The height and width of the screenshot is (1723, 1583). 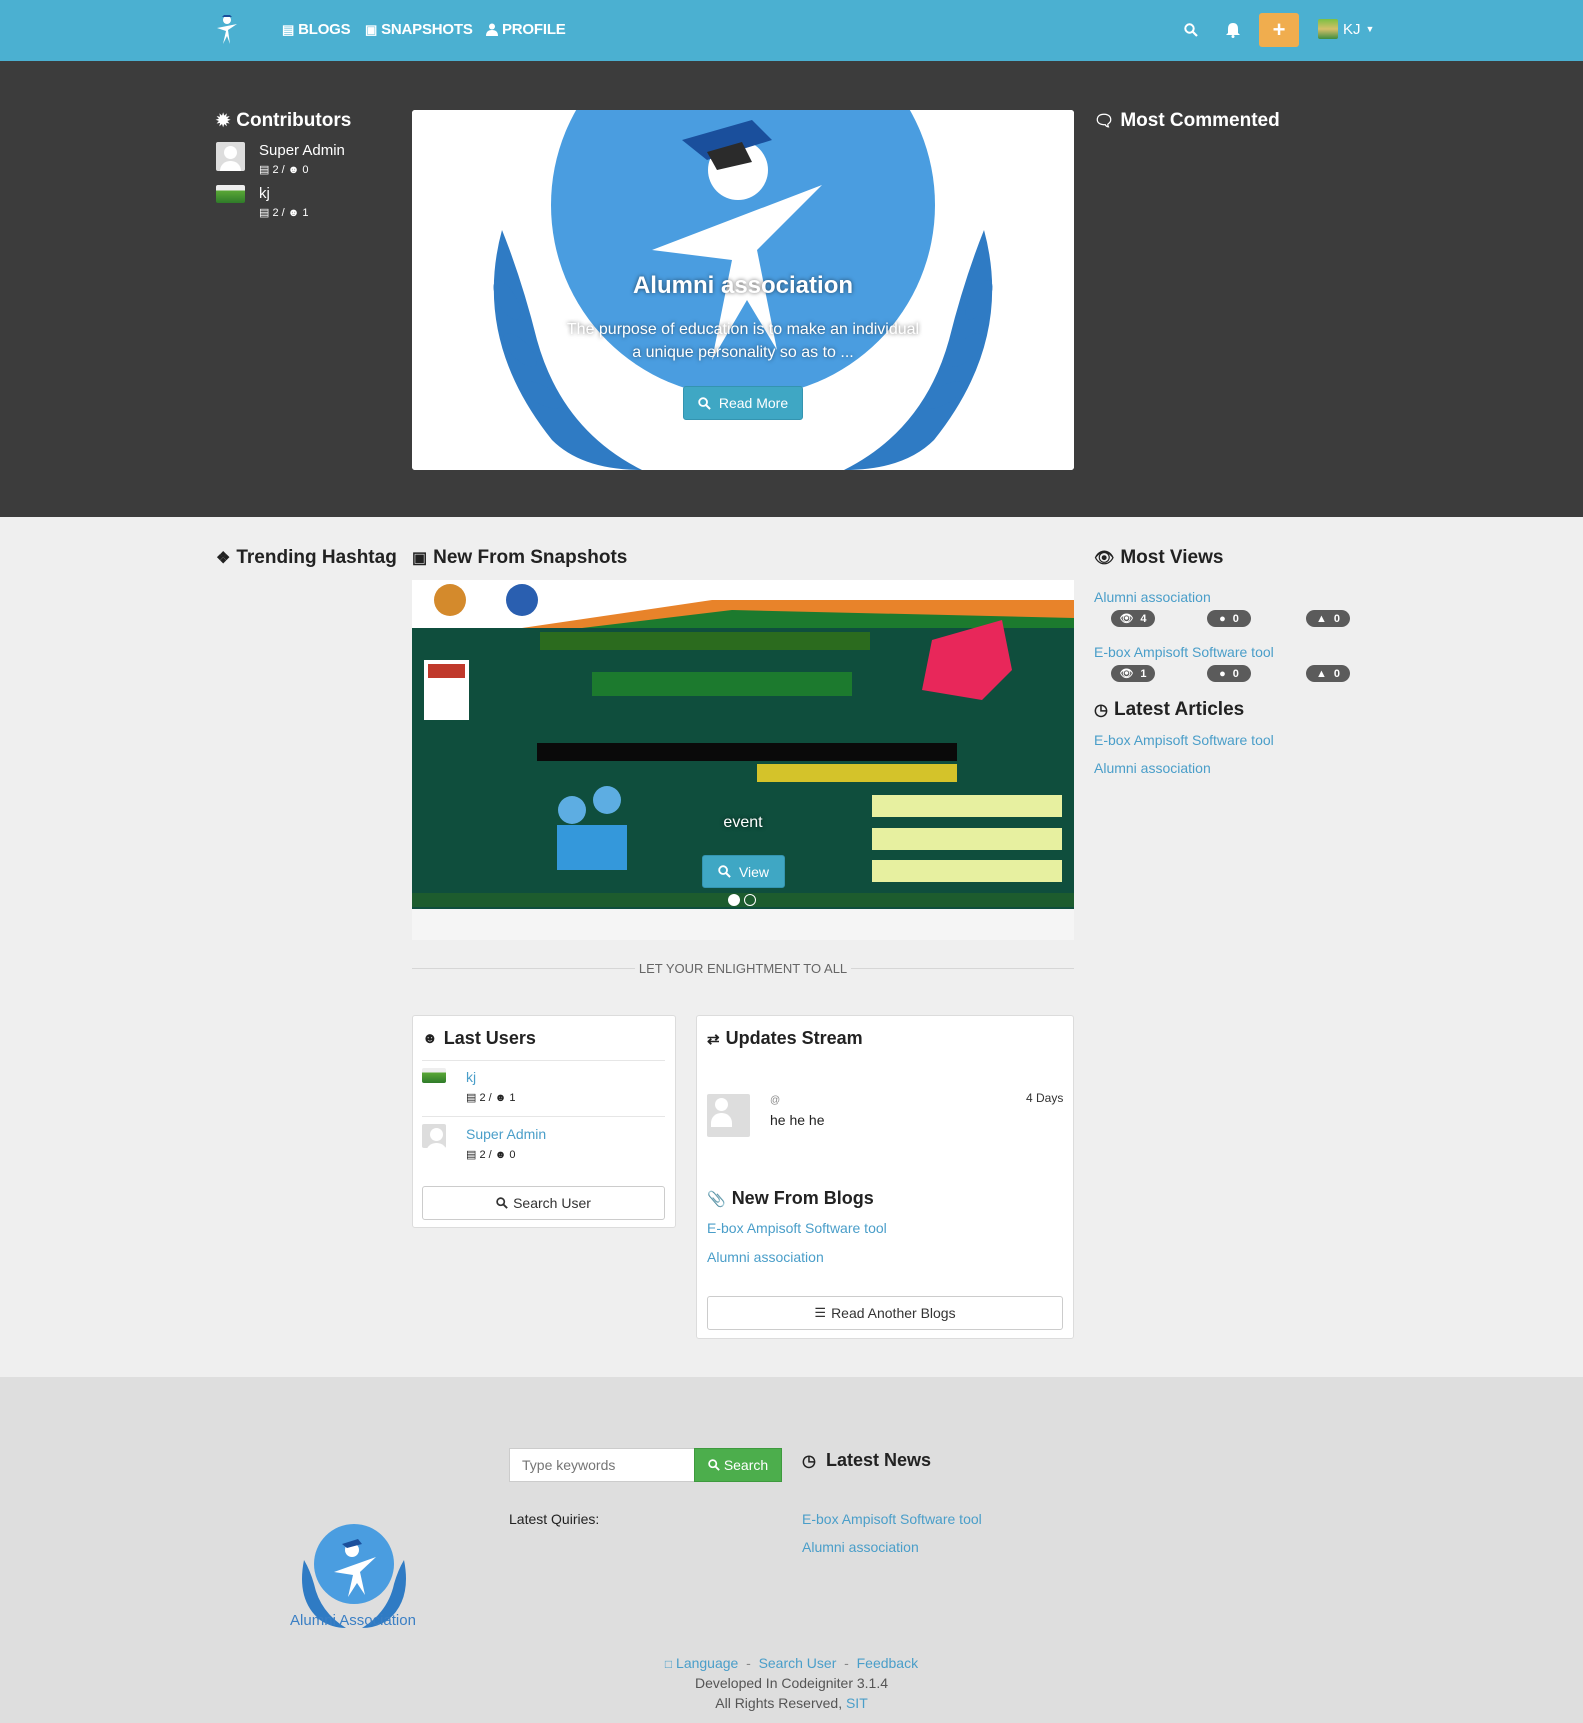 I want to click on tags-icon: ❖, so click(x=223, y=558).